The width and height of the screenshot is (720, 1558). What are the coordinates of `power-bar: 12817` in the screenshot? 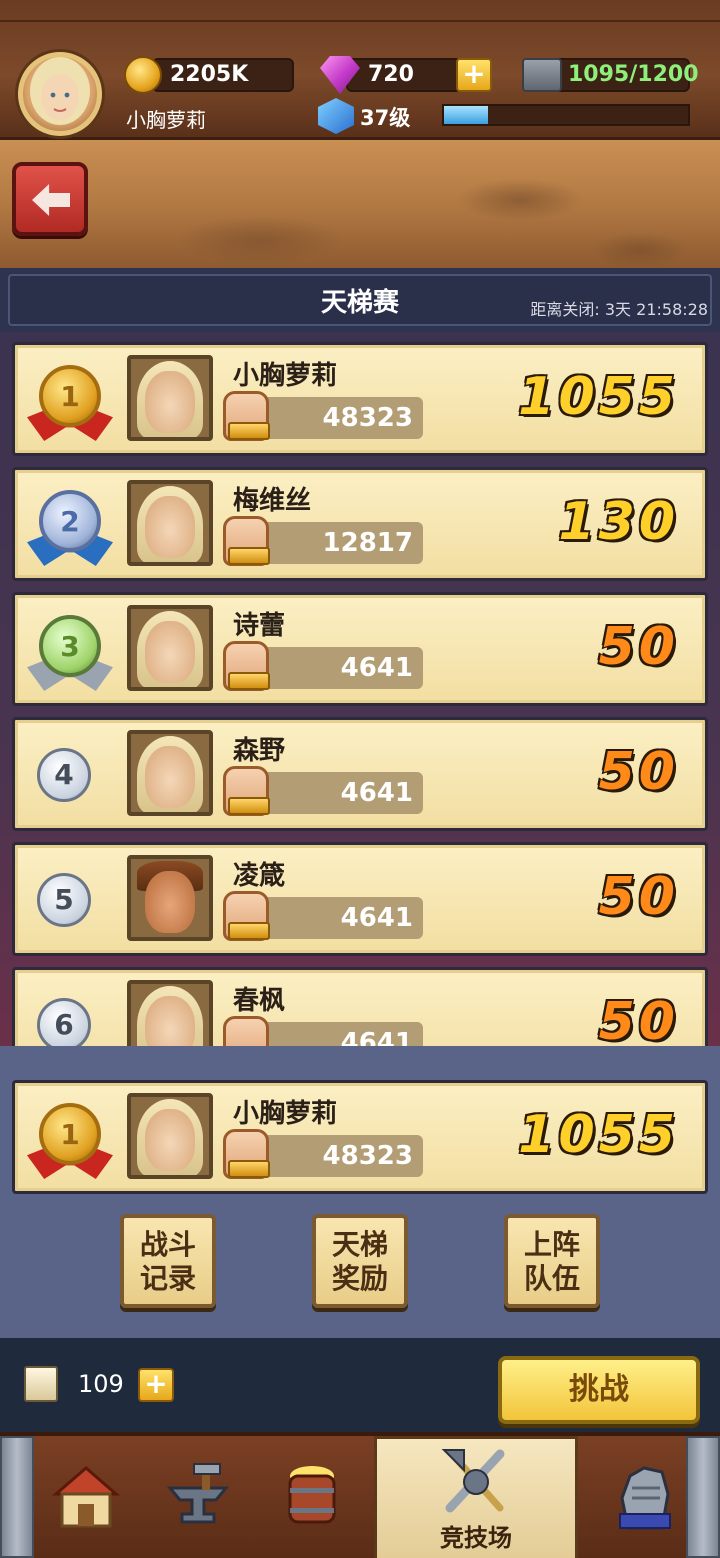 It's located at (337, 543).